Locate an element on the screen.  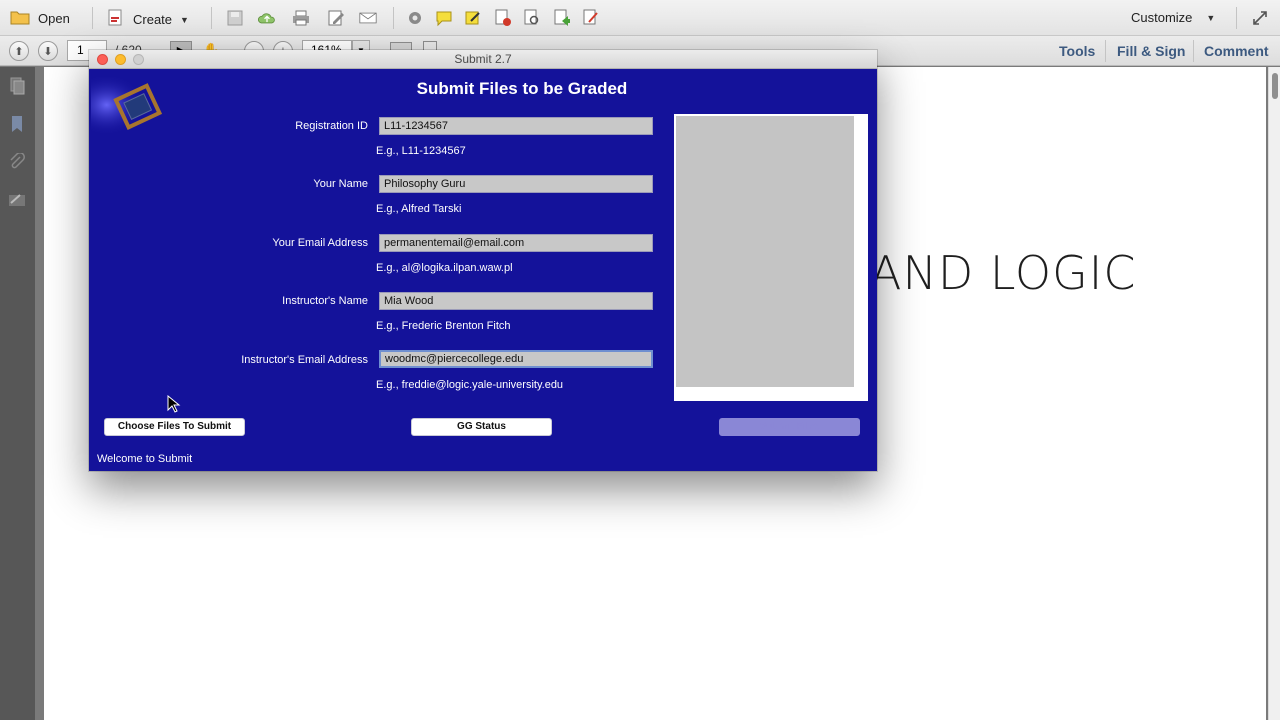
instructor-name-hint: E.g., Frederic Brenton Fitch is located at coordinates (443, 326).